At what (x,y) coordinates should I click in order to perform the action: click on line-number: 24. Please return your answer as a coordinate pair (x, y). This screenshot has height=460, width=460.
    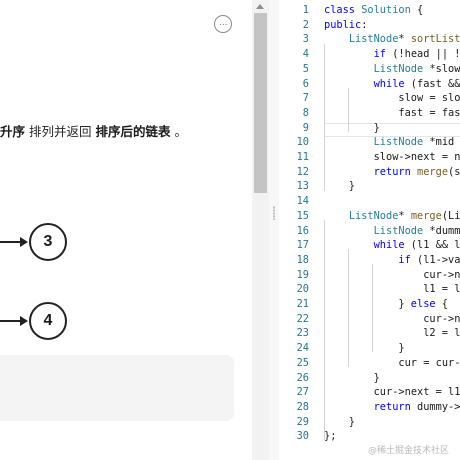
    Looking at the image, I should click on (302, 348).